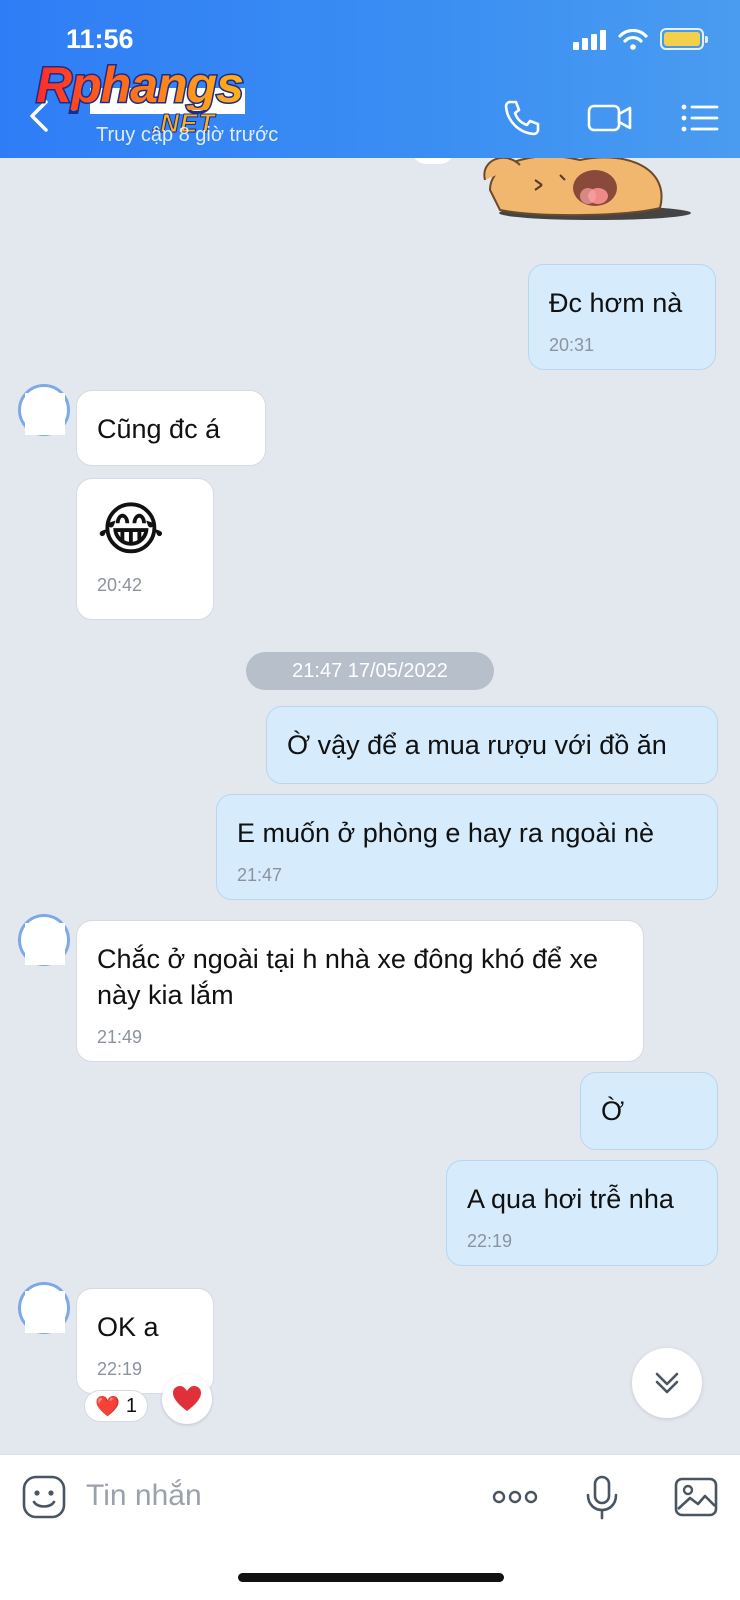 The width and height of the screenshot is (740, 1600). I want to click on scroll-to-bottom-button, so click(667, 1383).